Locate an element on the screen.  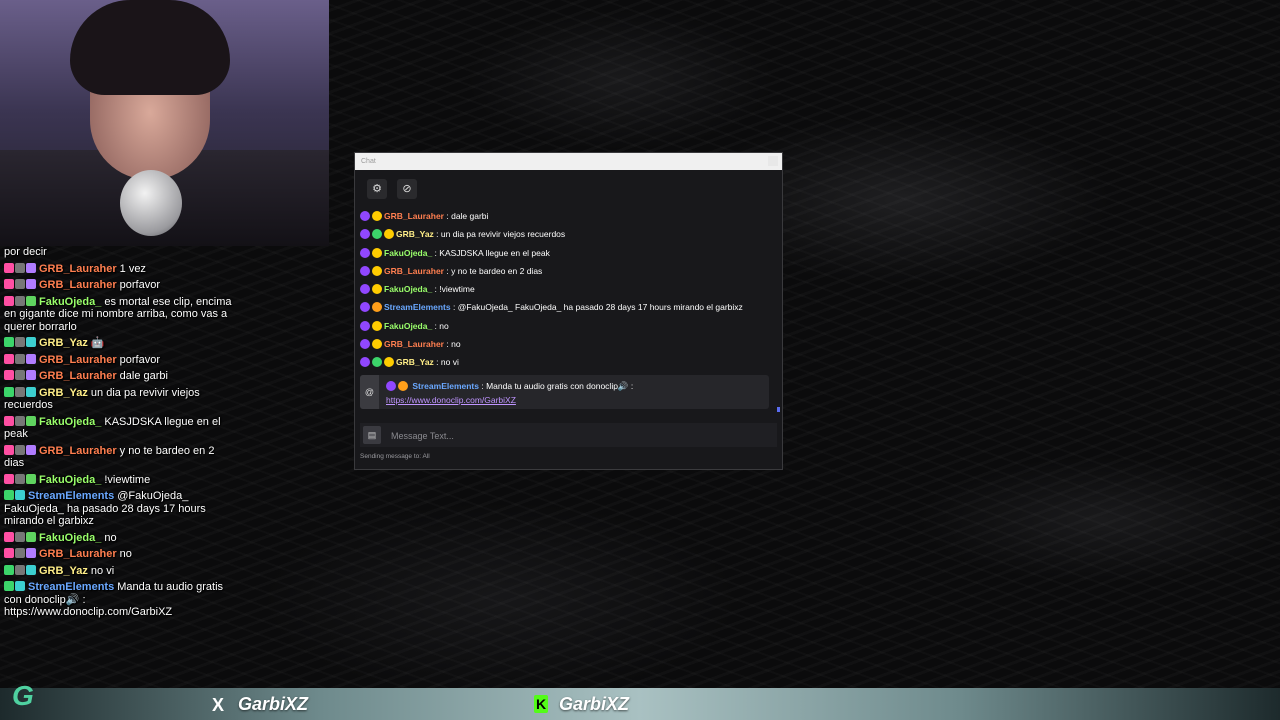
chat-line: GRB_Yaz 🤖 is located at coordinates (118, 343).